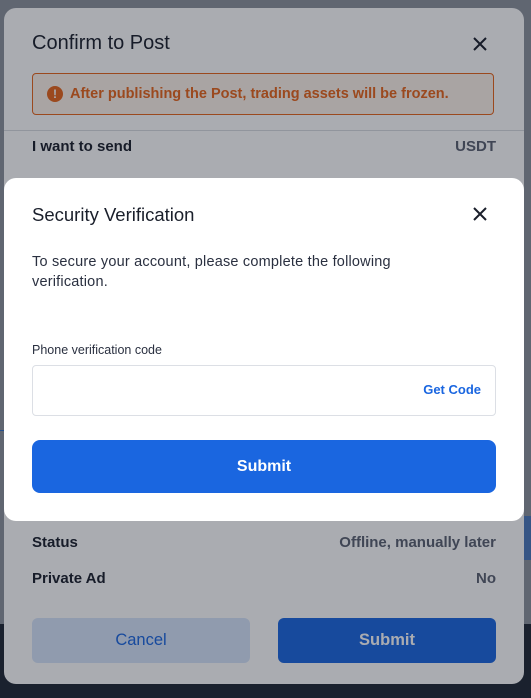 Image resolution: width=531 pixels, height=698 pixels. I want to click on security-submit-button: Submit, so click(264, 466).